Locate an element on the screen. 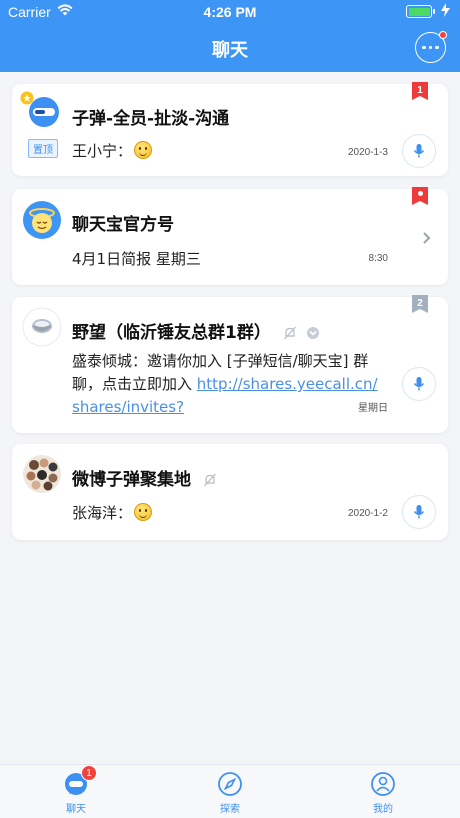  chat-time: 星期日 is located at coordinates (373, 408).